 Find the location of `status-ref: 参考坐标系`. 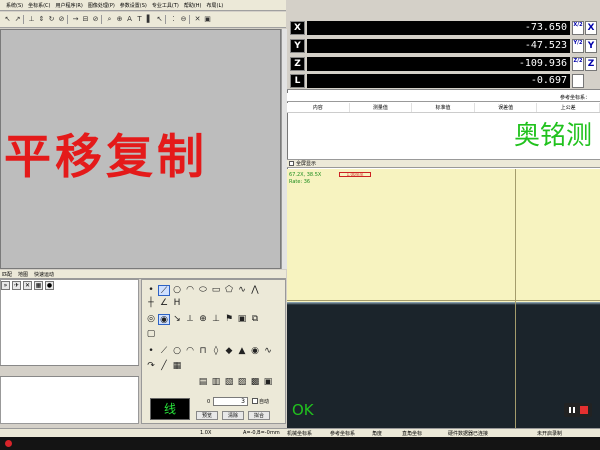

status-ref: 参考坐标系 is located at coordinates (342, 433).